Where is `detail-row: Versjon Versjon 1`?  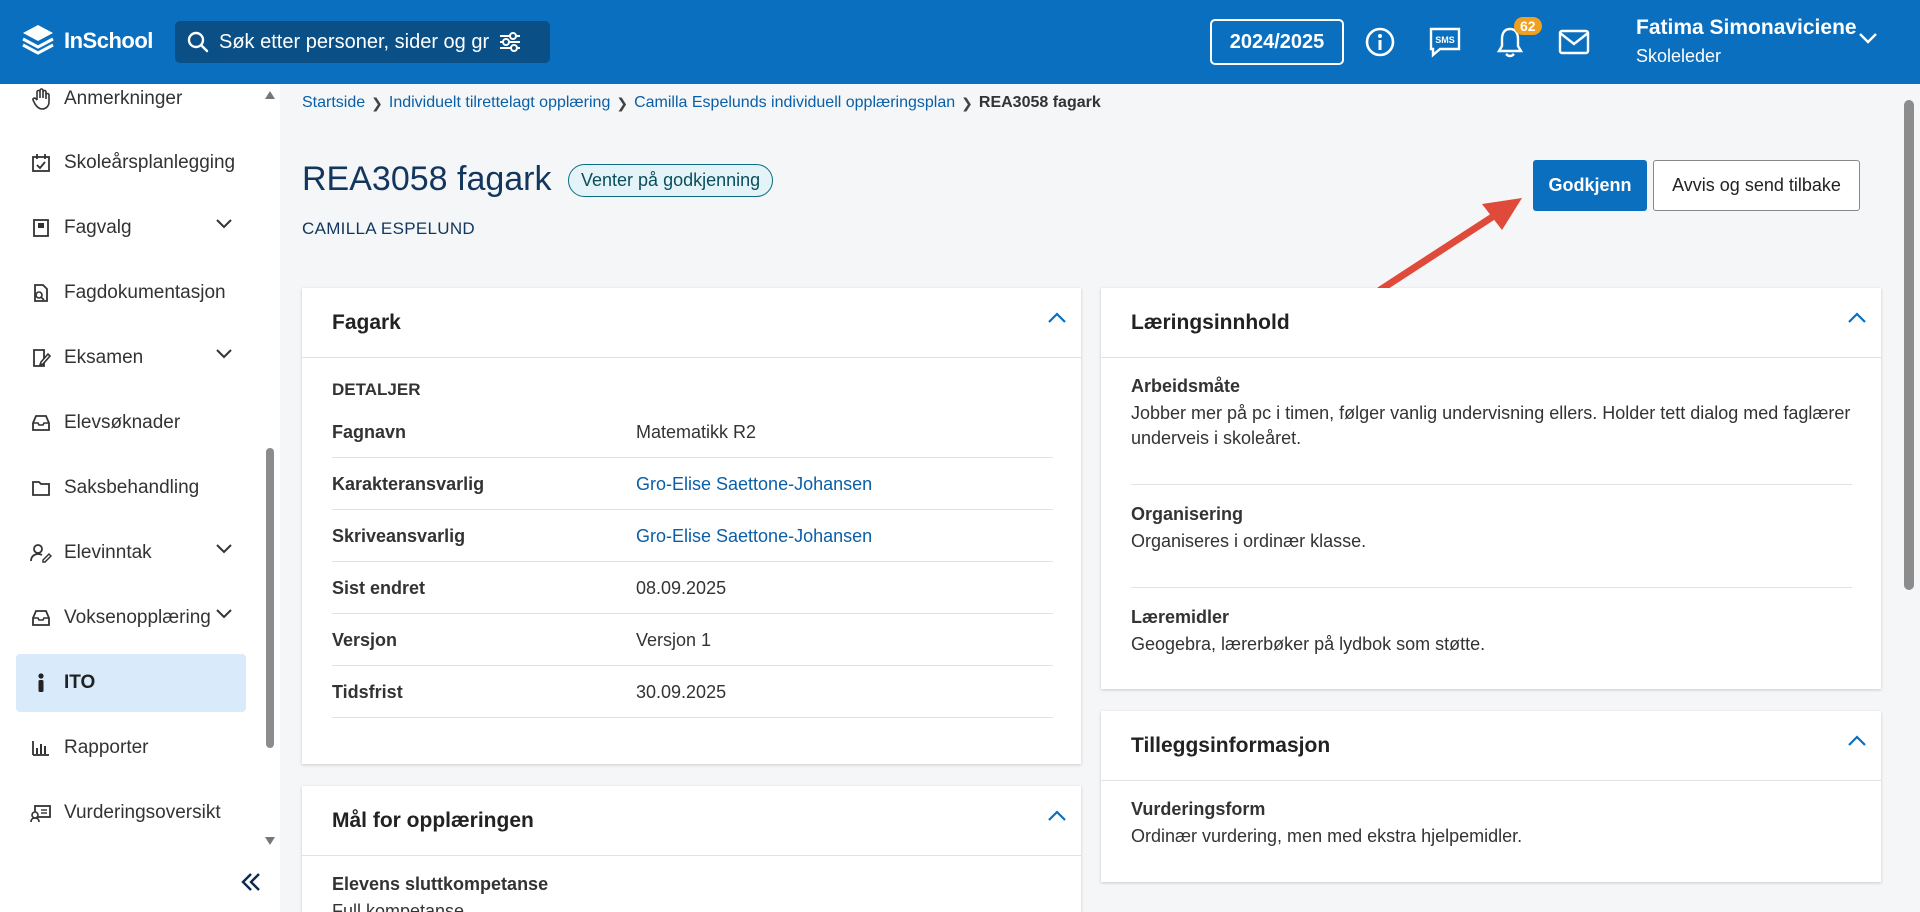 detail-row: Versjon Versjon 1 is located at coordinates (692, 640).